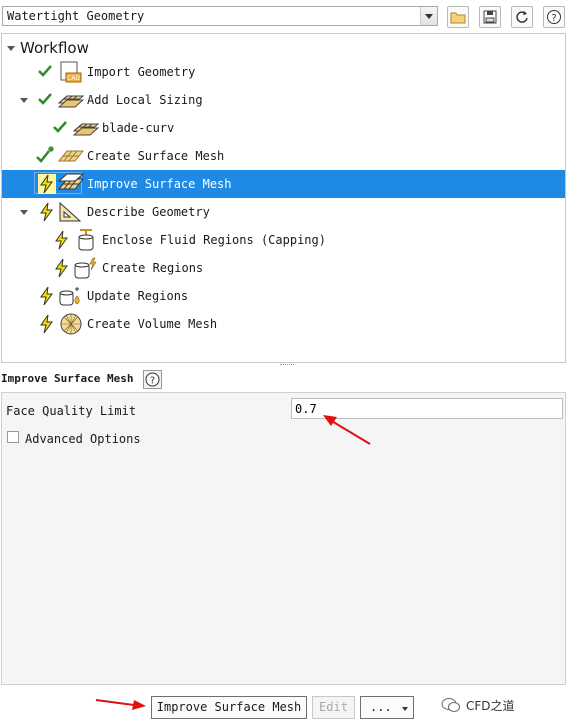 The height and width of the screenshot is (727, 567). What do you see at coordinates (71, 156) in the screenshot?
I see `surface-mesh-icon` at bounding box center [71, 156].